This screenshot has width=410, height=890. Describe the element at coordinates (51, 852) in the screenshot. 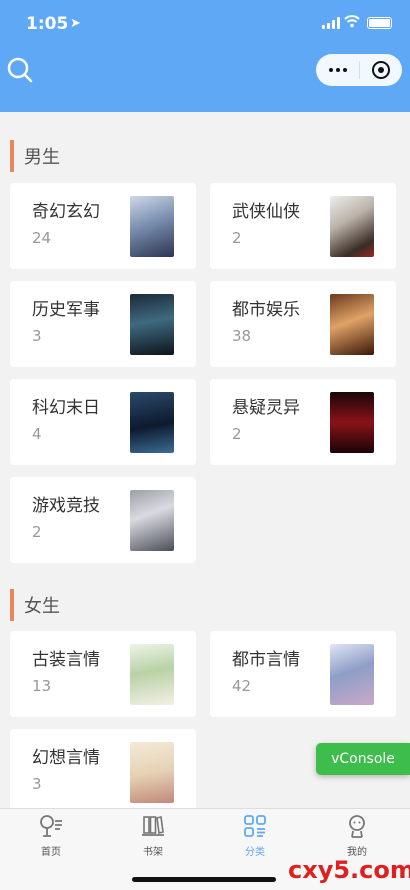

I see `tab-label: 首页` at that location.